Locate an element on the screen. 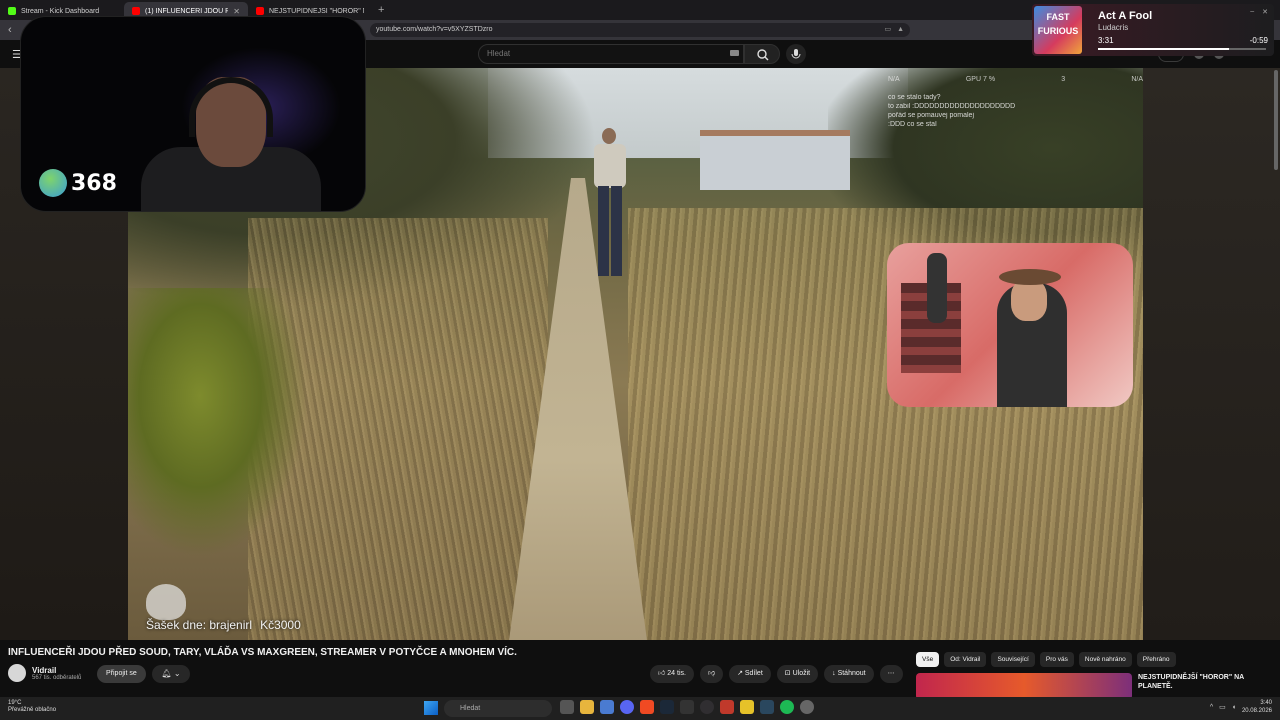 This screenshot has width=1280, height=720. discord-icon is located at coordinates (627, 707).